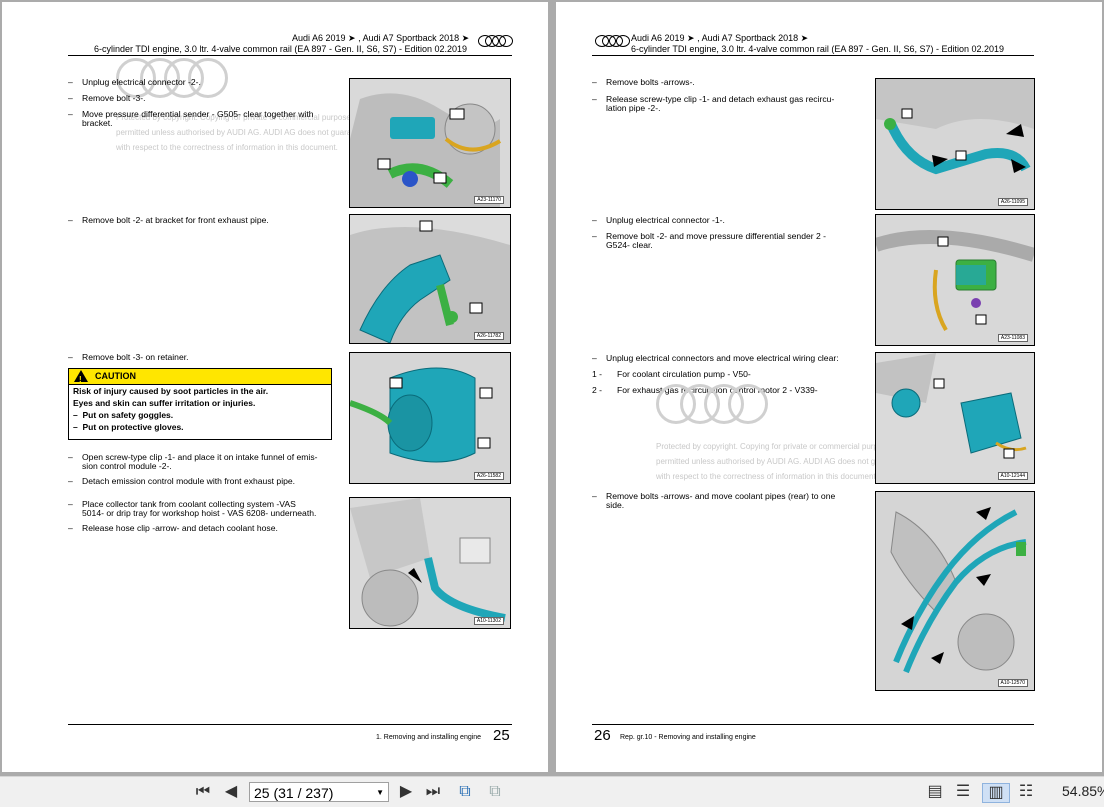  I want to click on step-remove-bolt-sender2-cont: G524- clear., so click(629, 245).